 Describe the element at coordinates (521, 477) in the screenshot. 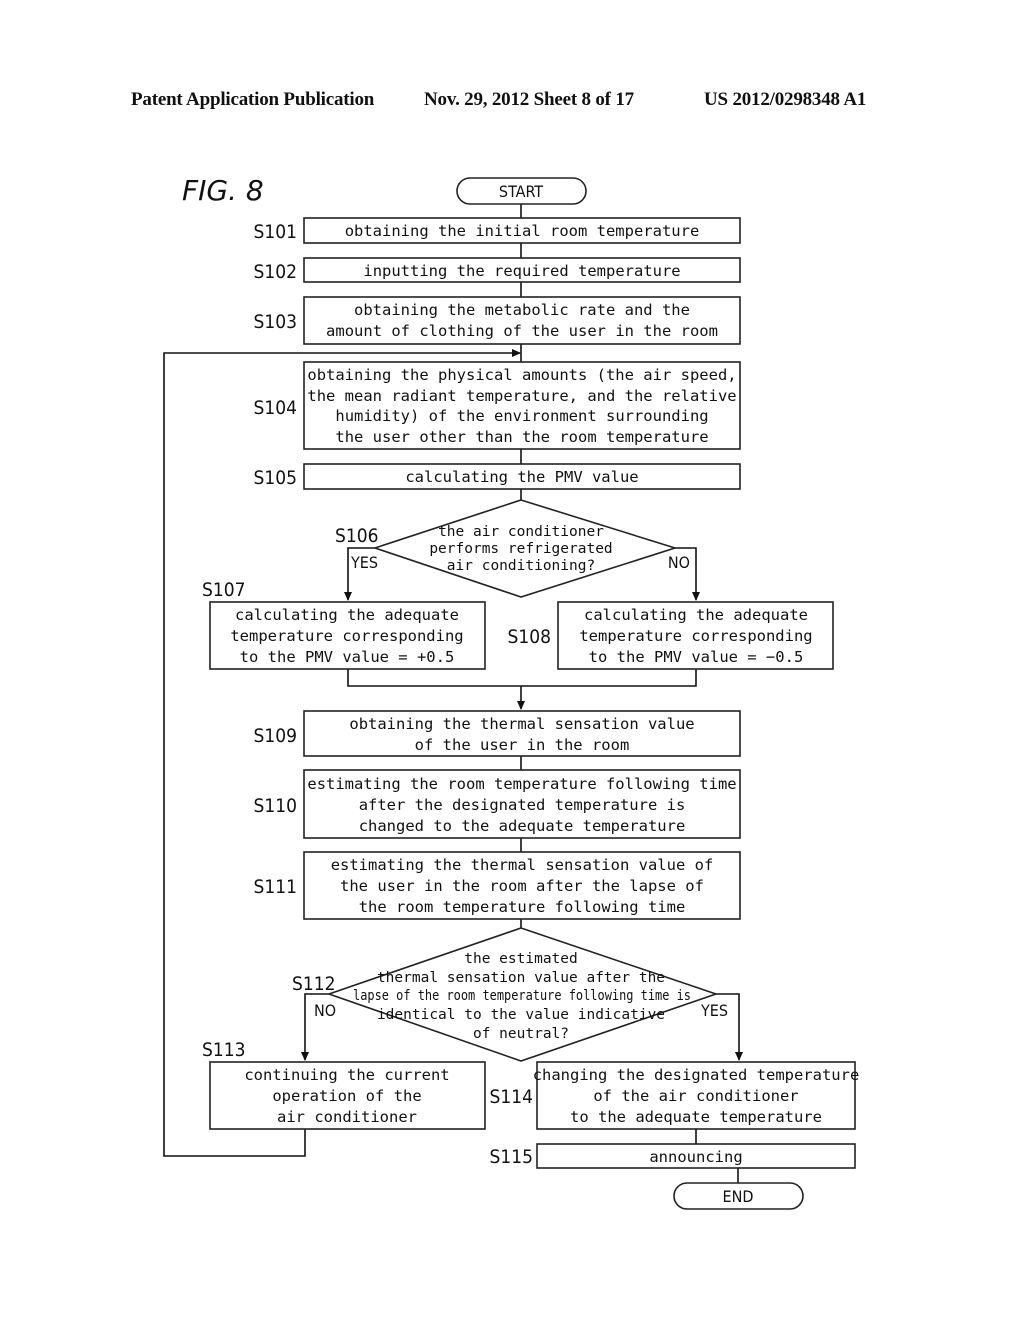

I see `step-text: calculating the PMV value` at that location.